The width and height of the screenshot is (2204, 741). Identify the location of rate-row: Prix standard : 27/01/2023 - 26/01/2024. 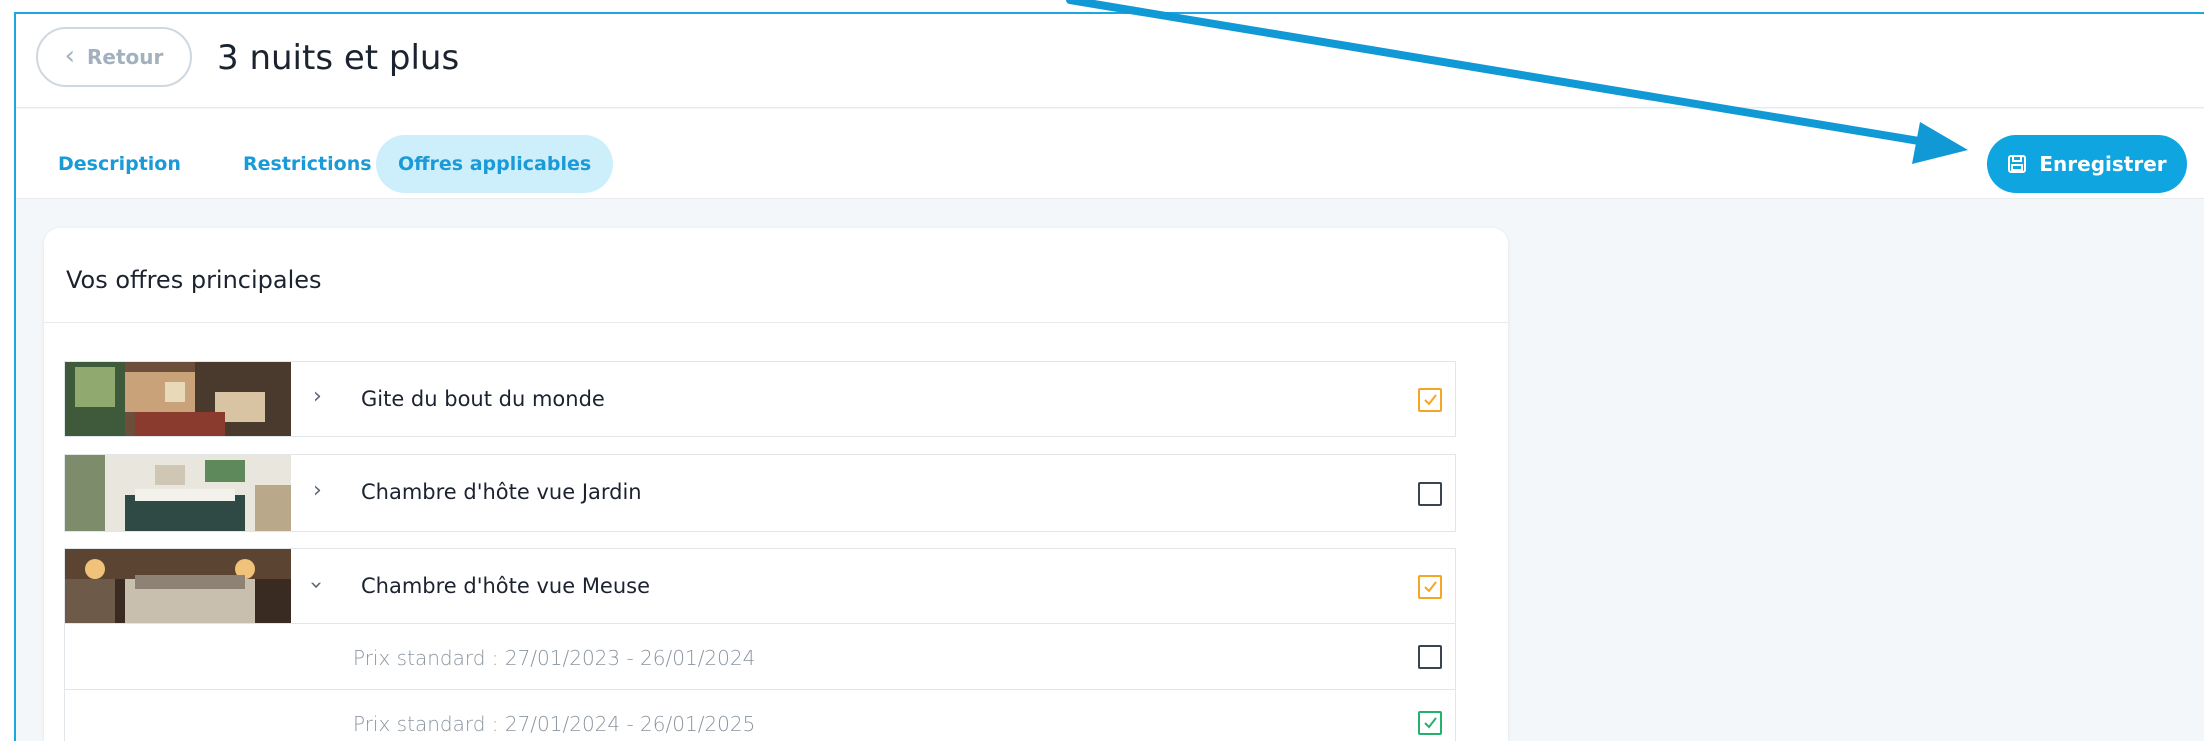
(760, 657).